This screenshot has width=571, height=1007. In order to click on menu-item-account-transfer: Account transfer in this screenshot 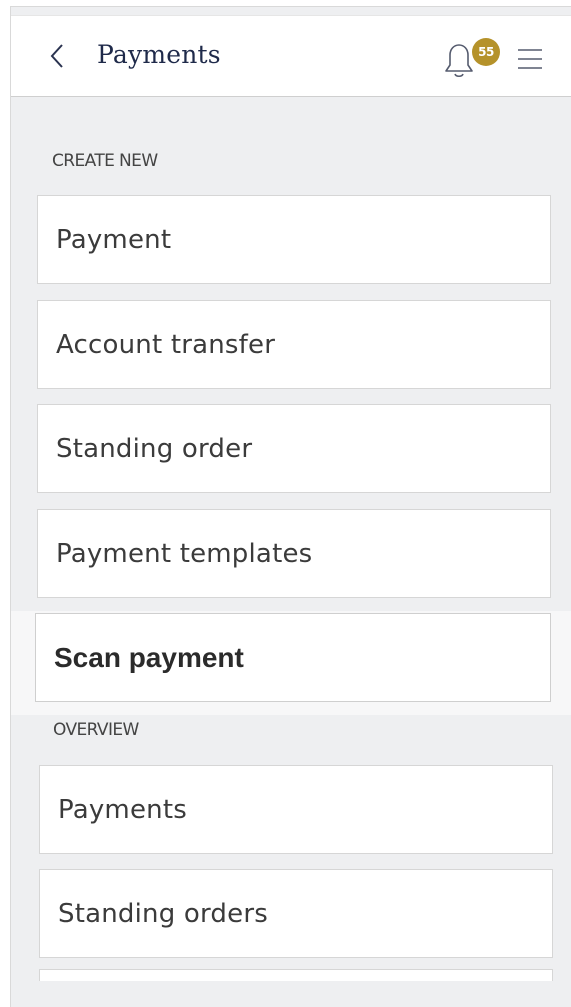, I will do `click(294, 344)`.